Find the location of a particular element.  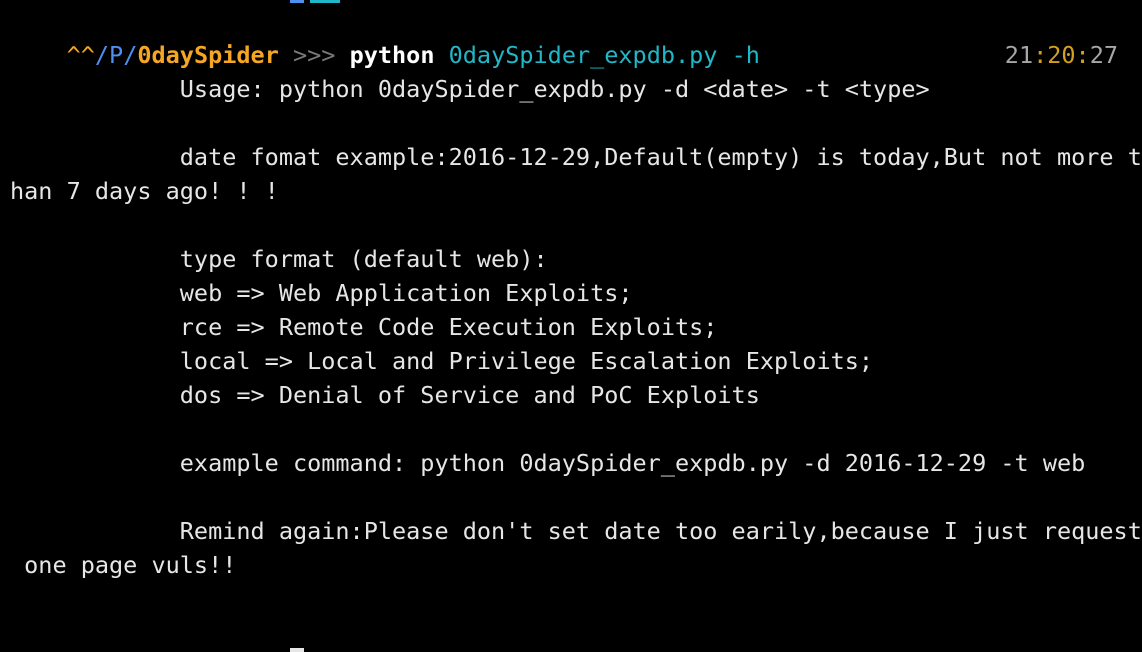

clock-hours: 21 is located at coordinates (1019, 55).